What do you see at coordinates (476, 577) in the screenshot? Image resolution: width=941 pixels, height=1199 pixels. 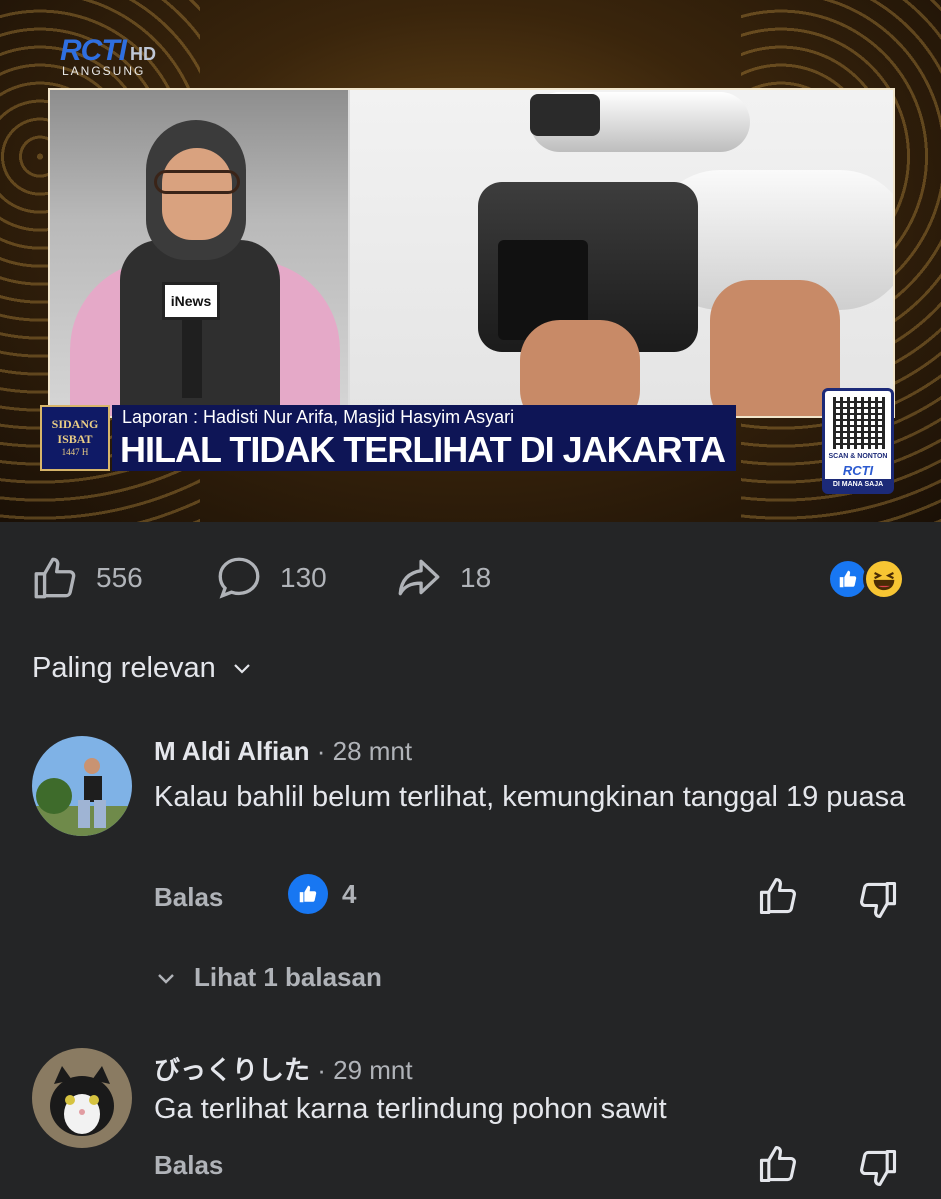 I see `share-count: 18` at bounding box center [476, 577].